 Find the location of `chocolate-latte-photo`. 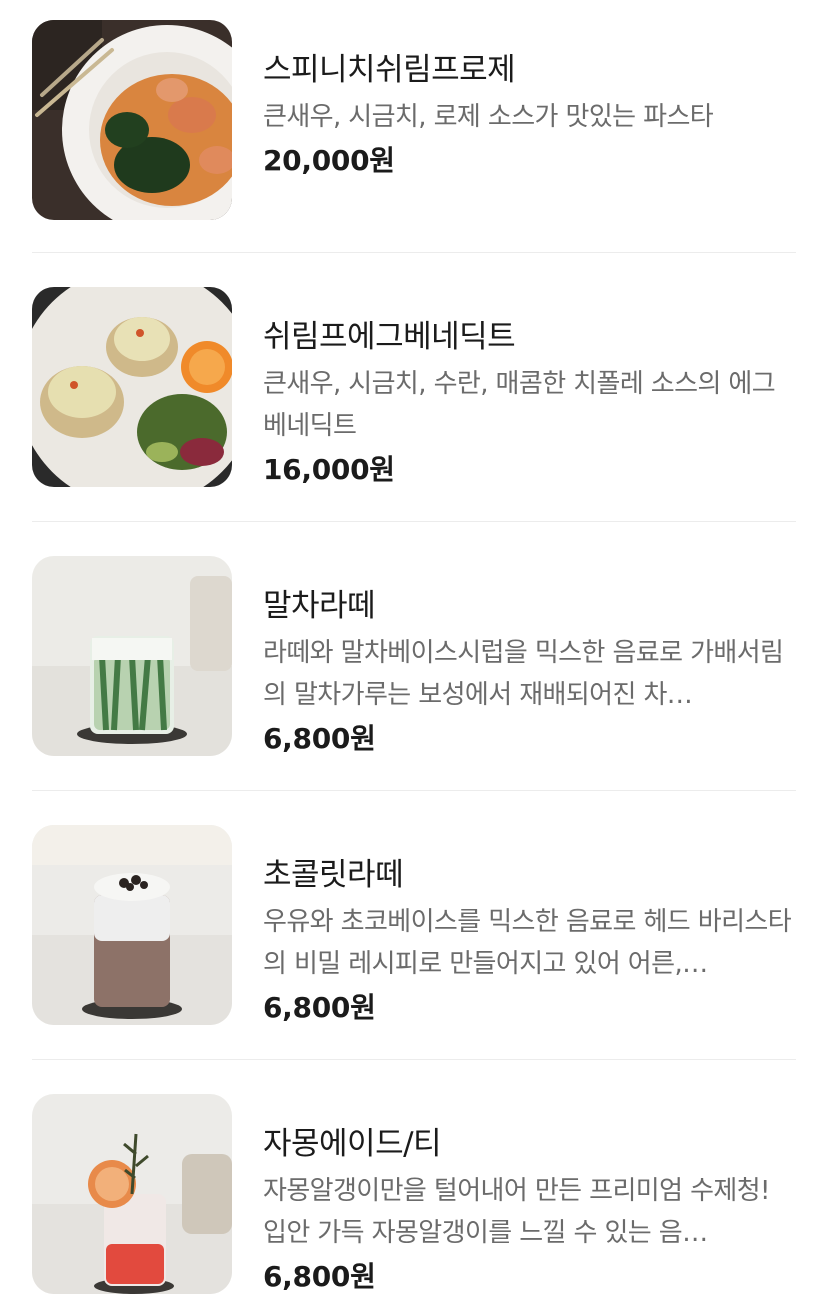

chocolate-latte-photo is located at coordinates (132, 925).